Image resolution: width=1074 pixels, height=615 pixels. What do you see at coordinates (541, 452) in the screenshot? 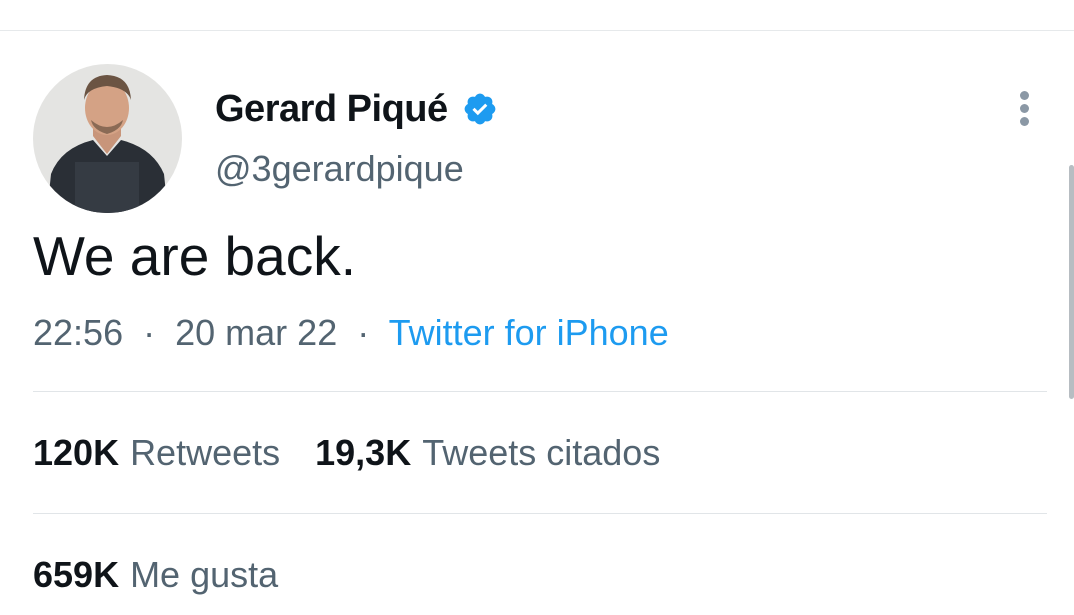
I see `quote-tweets-label: Tweets citados` at bounding box center [541, 452].